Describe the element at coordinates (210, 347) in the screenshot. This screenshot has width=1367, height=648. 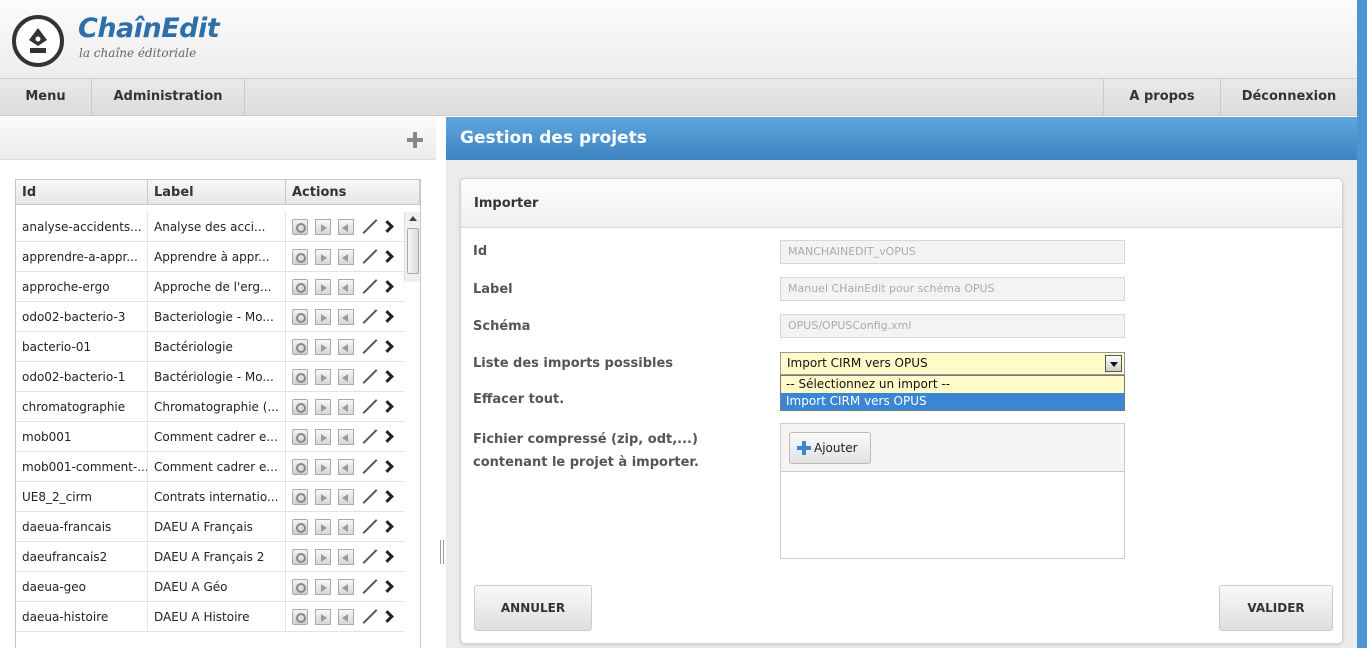
I see `table-row: bacterio-01 Bactériologie` at that location.